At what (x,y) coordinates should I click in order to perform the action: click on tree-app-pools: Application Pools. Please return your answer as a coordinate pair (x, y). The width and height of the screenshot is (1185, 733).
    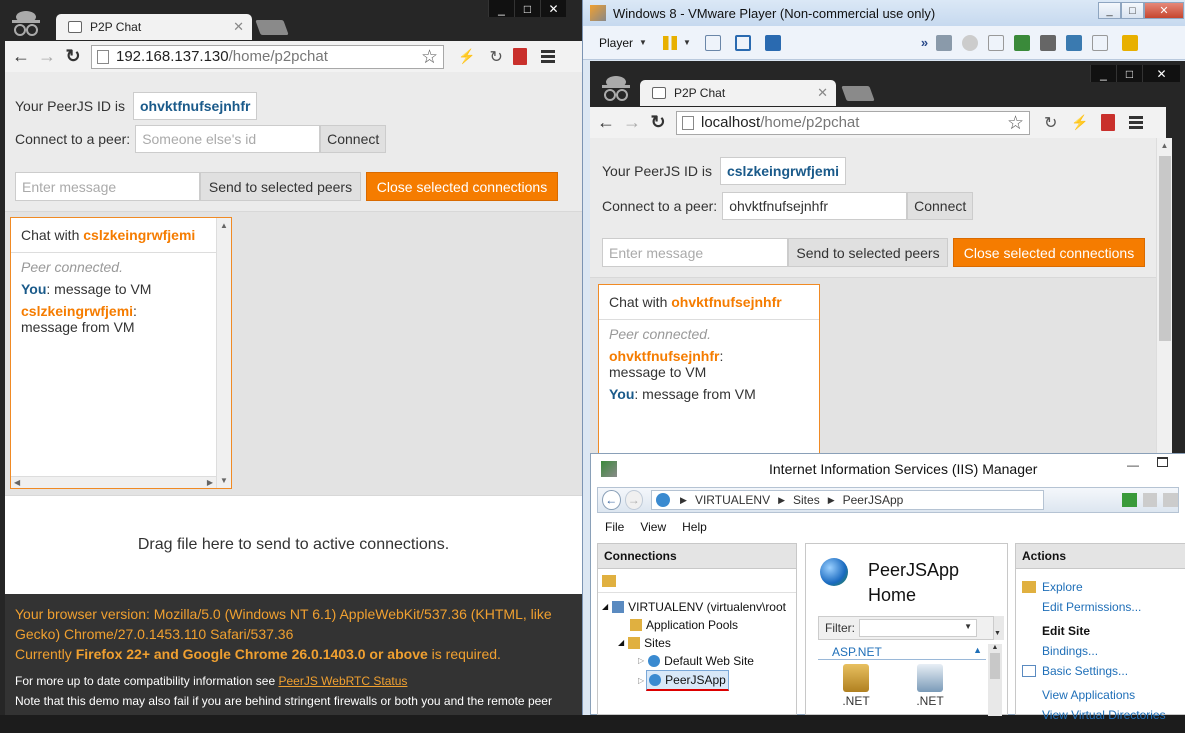
    Looking at the image, I should click on (692, 625).